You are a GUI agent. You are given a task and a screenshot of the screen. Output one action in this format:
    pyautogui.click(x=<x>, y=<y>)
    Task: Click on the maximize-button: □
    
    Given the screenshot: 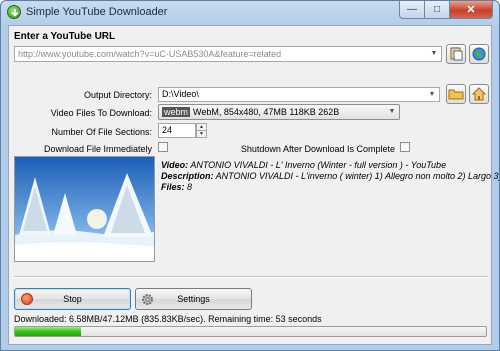 What is the action you would take?
    pyautogui.click(x=437, y=10)
    